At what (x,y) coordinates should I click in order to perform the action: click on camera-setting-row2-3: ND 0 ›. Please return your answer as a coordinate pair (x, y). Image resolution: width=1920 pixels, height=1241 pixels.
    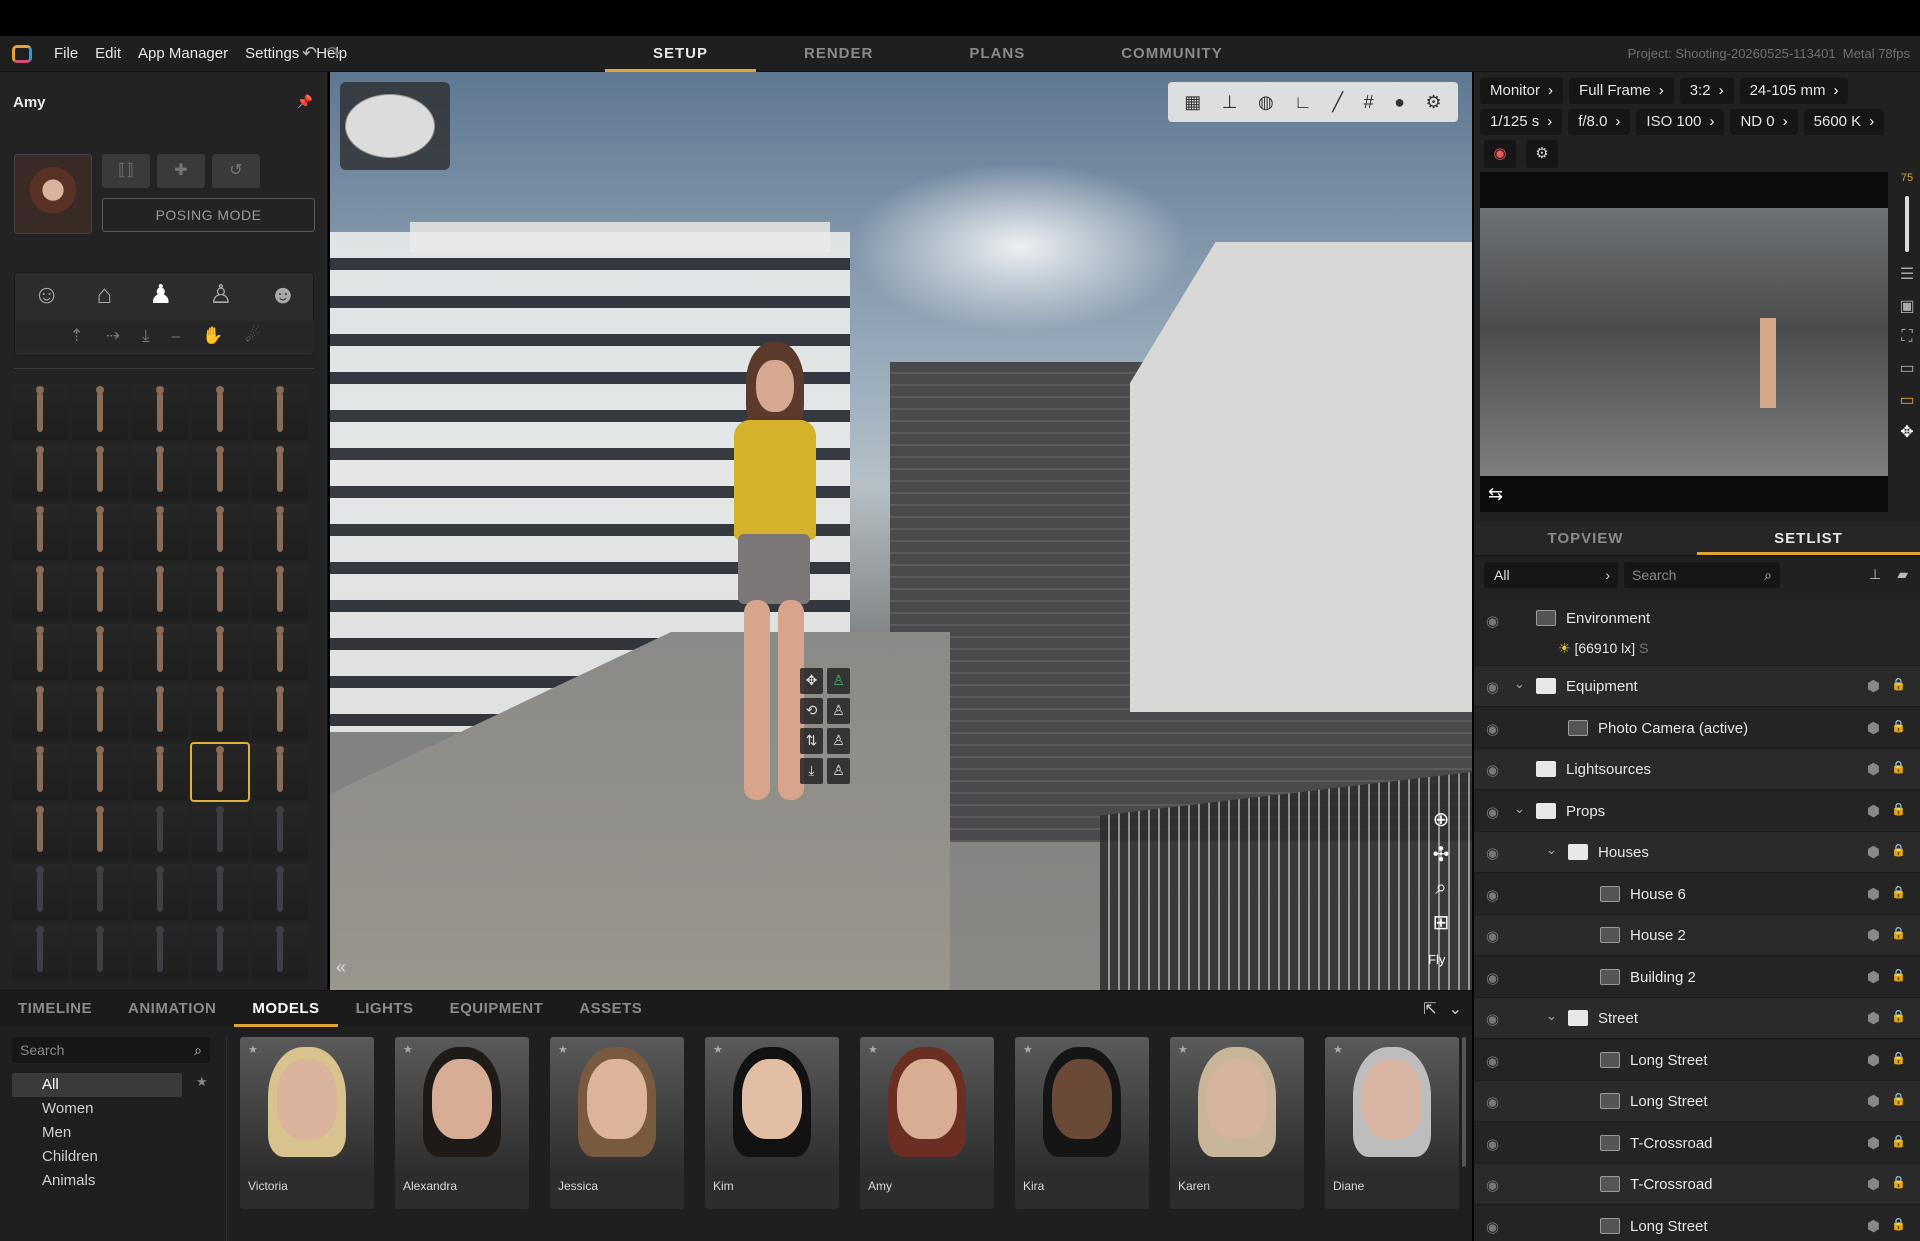
    Looking at the image, I should click on (1764, 122).